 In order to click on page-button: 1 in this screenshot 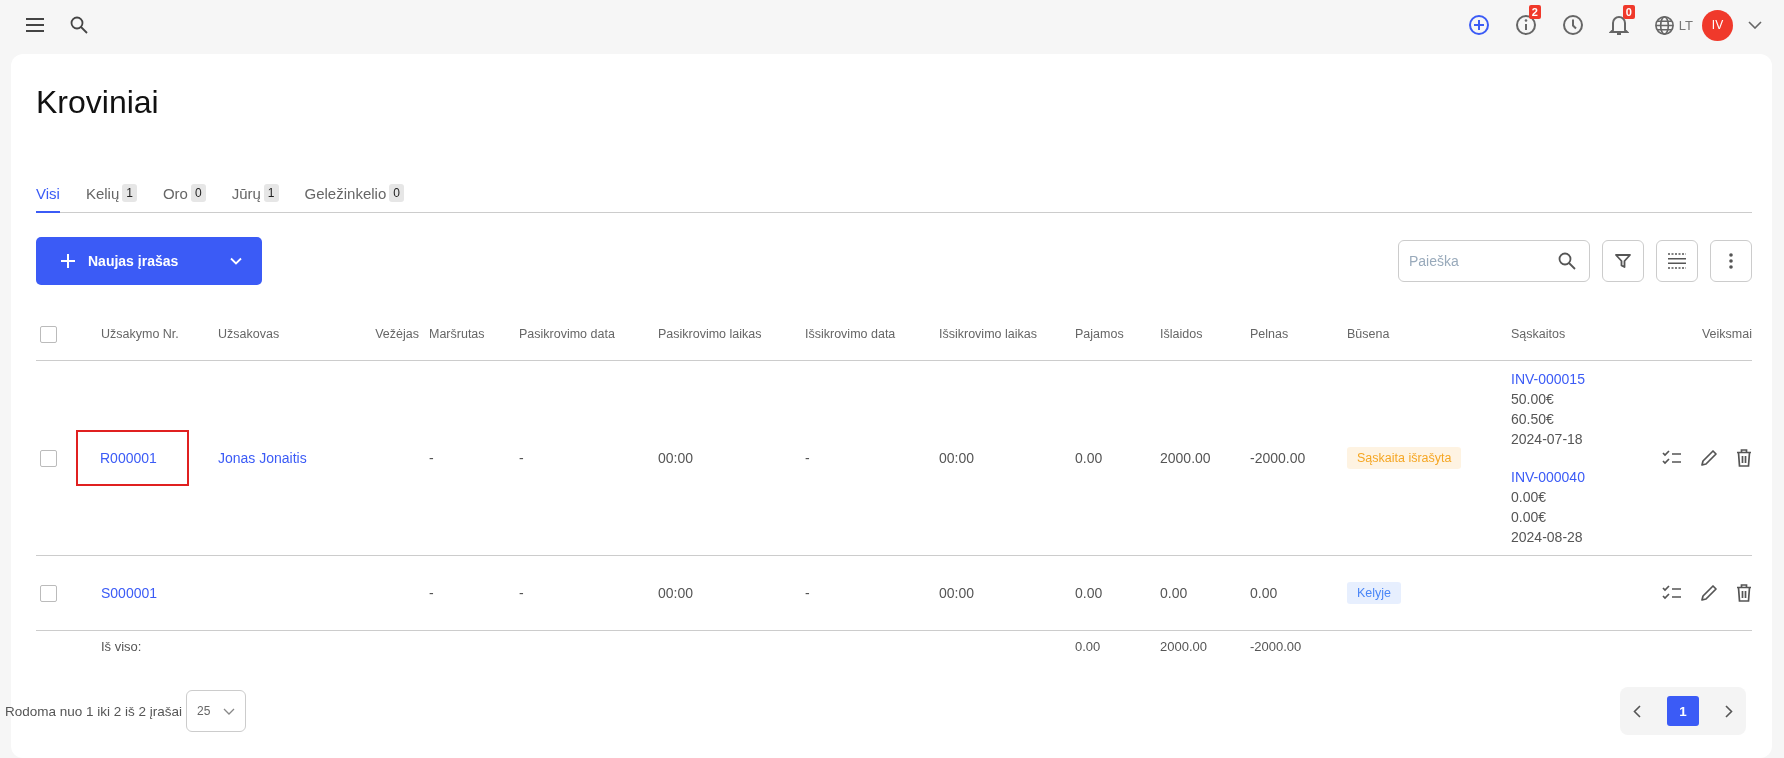, I will do `click(1683, 711)`.